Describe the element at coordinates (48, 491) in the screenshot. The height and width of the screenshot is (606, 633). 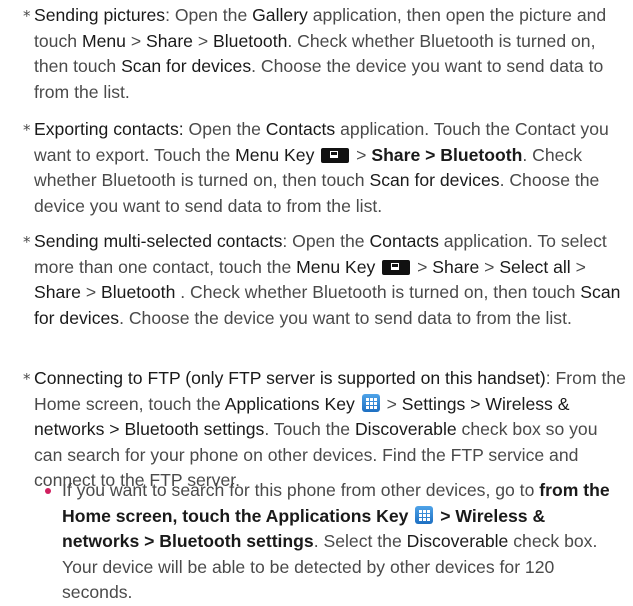
I see `bullet-dot` at that location.